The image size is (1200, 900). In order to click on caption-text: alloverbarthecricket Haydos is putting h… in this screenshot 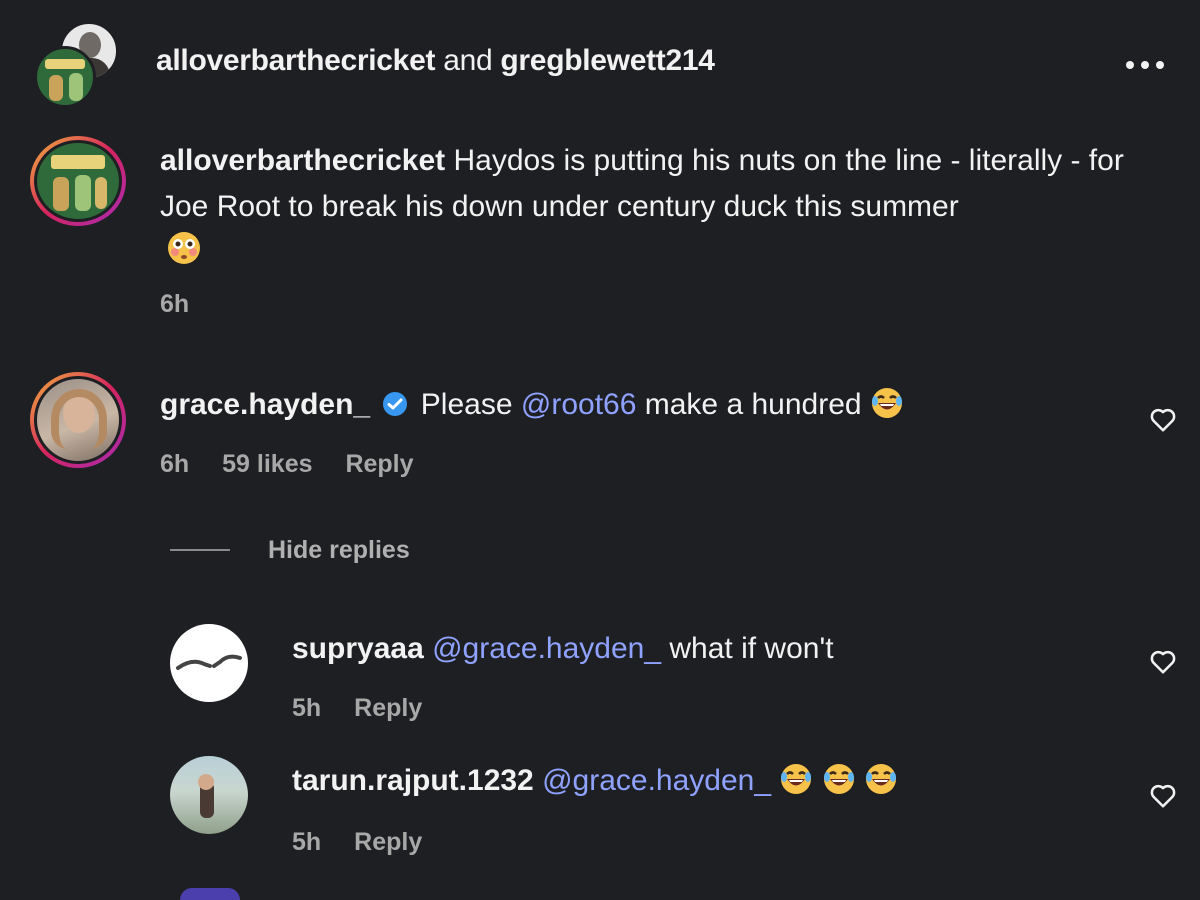, I will do `click(670, 184)`.